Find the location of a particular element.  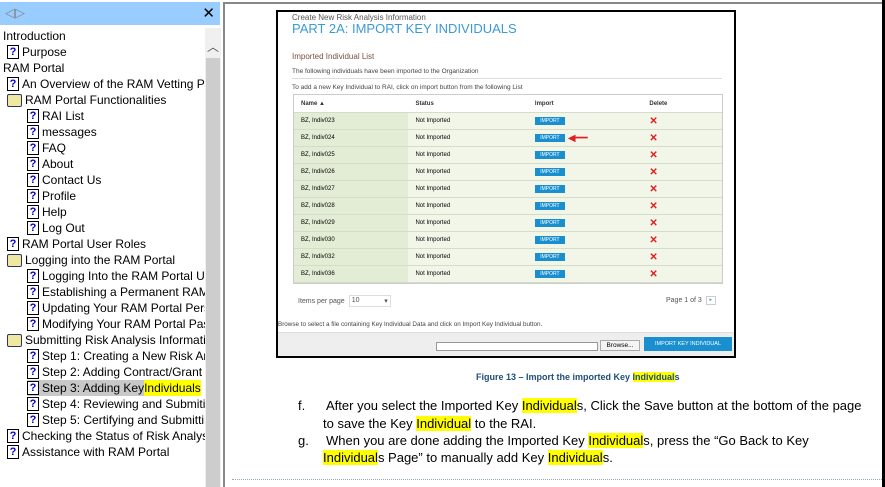

page-info: Page 1 of 3 is located at coordinates (684, 300).